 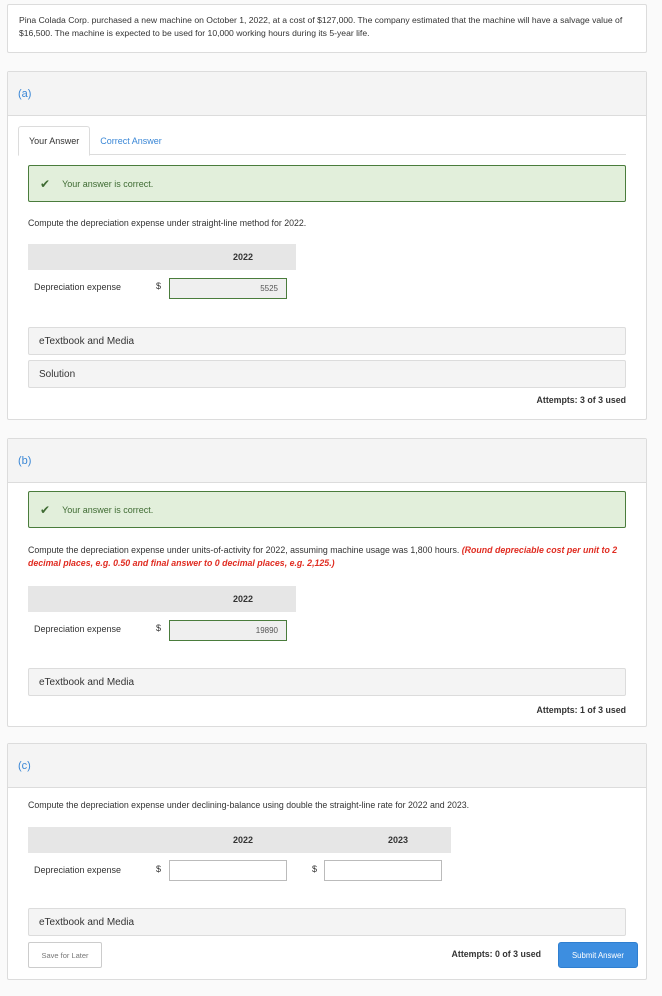 I want to click on part-b-header: (b), so click(x=327, y=461).